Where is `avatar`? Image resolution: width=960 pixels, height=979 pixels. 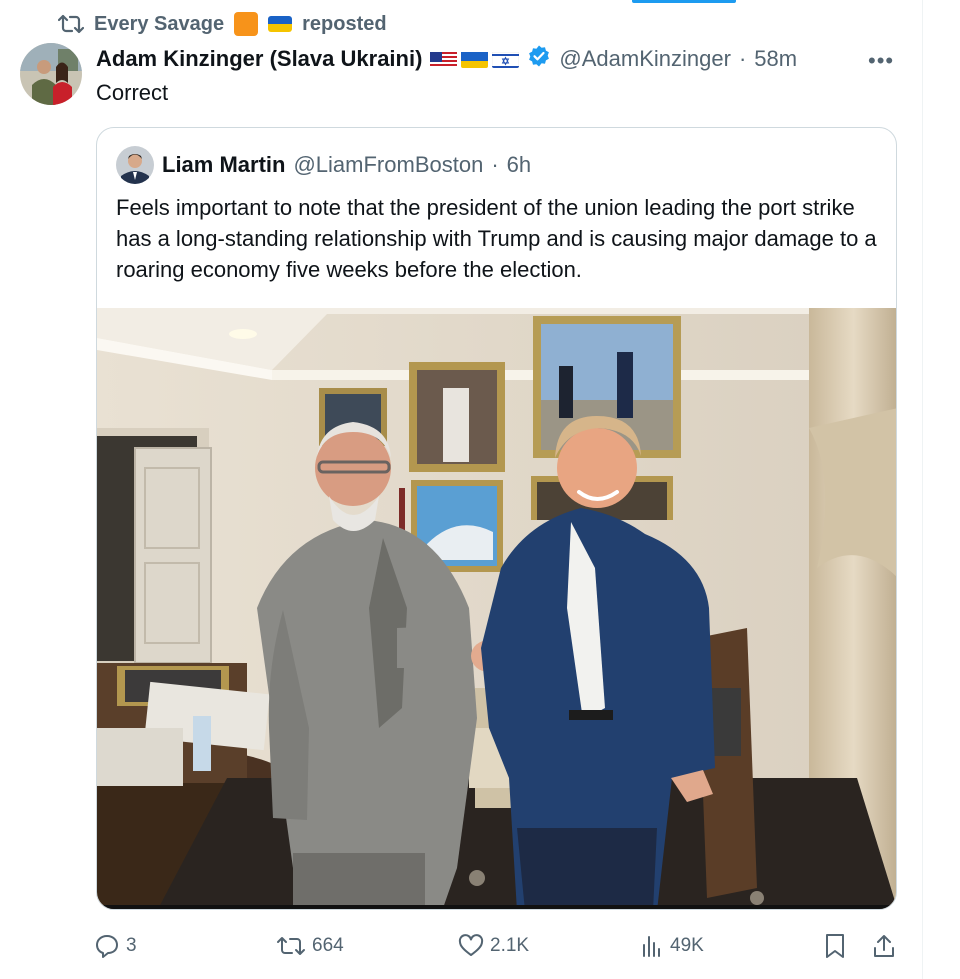
avatar is located at coordinates (51, 74).